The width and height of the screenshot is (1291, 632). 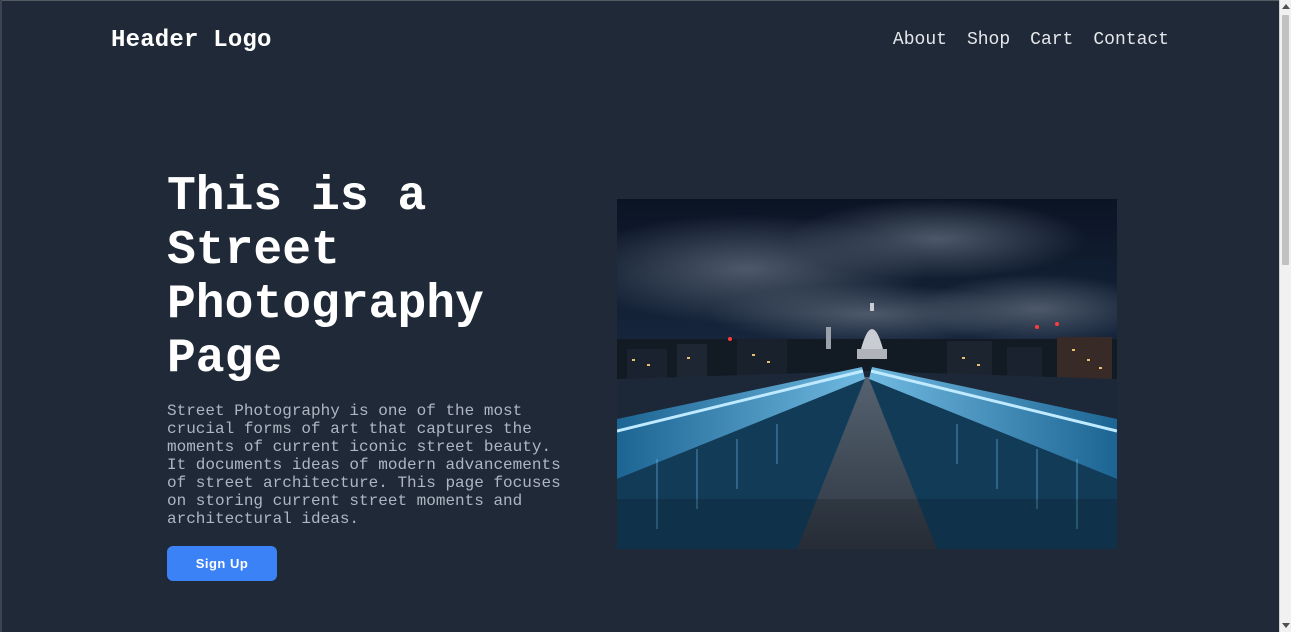 I want to click on main-nav: About Shop Cart Contact, so click(x=1031, y=40).